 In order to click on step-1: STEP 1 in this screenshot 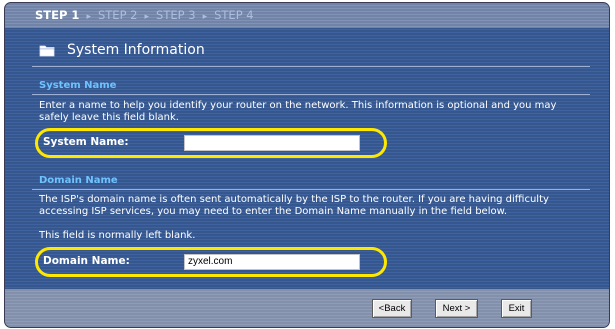, I will do `click(57, 15)`.